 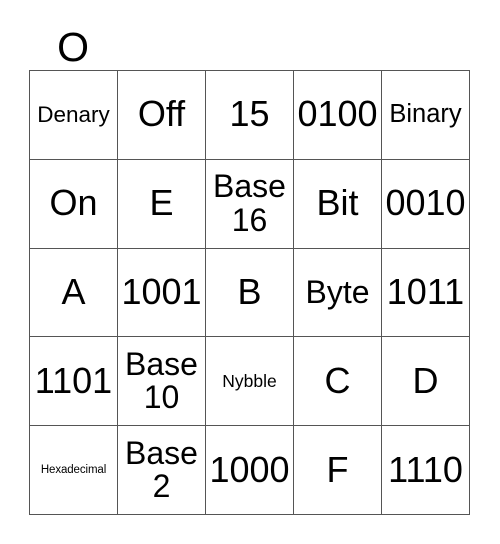 I want to click on bingo-cell: 1110, so click(x=426, y=470).